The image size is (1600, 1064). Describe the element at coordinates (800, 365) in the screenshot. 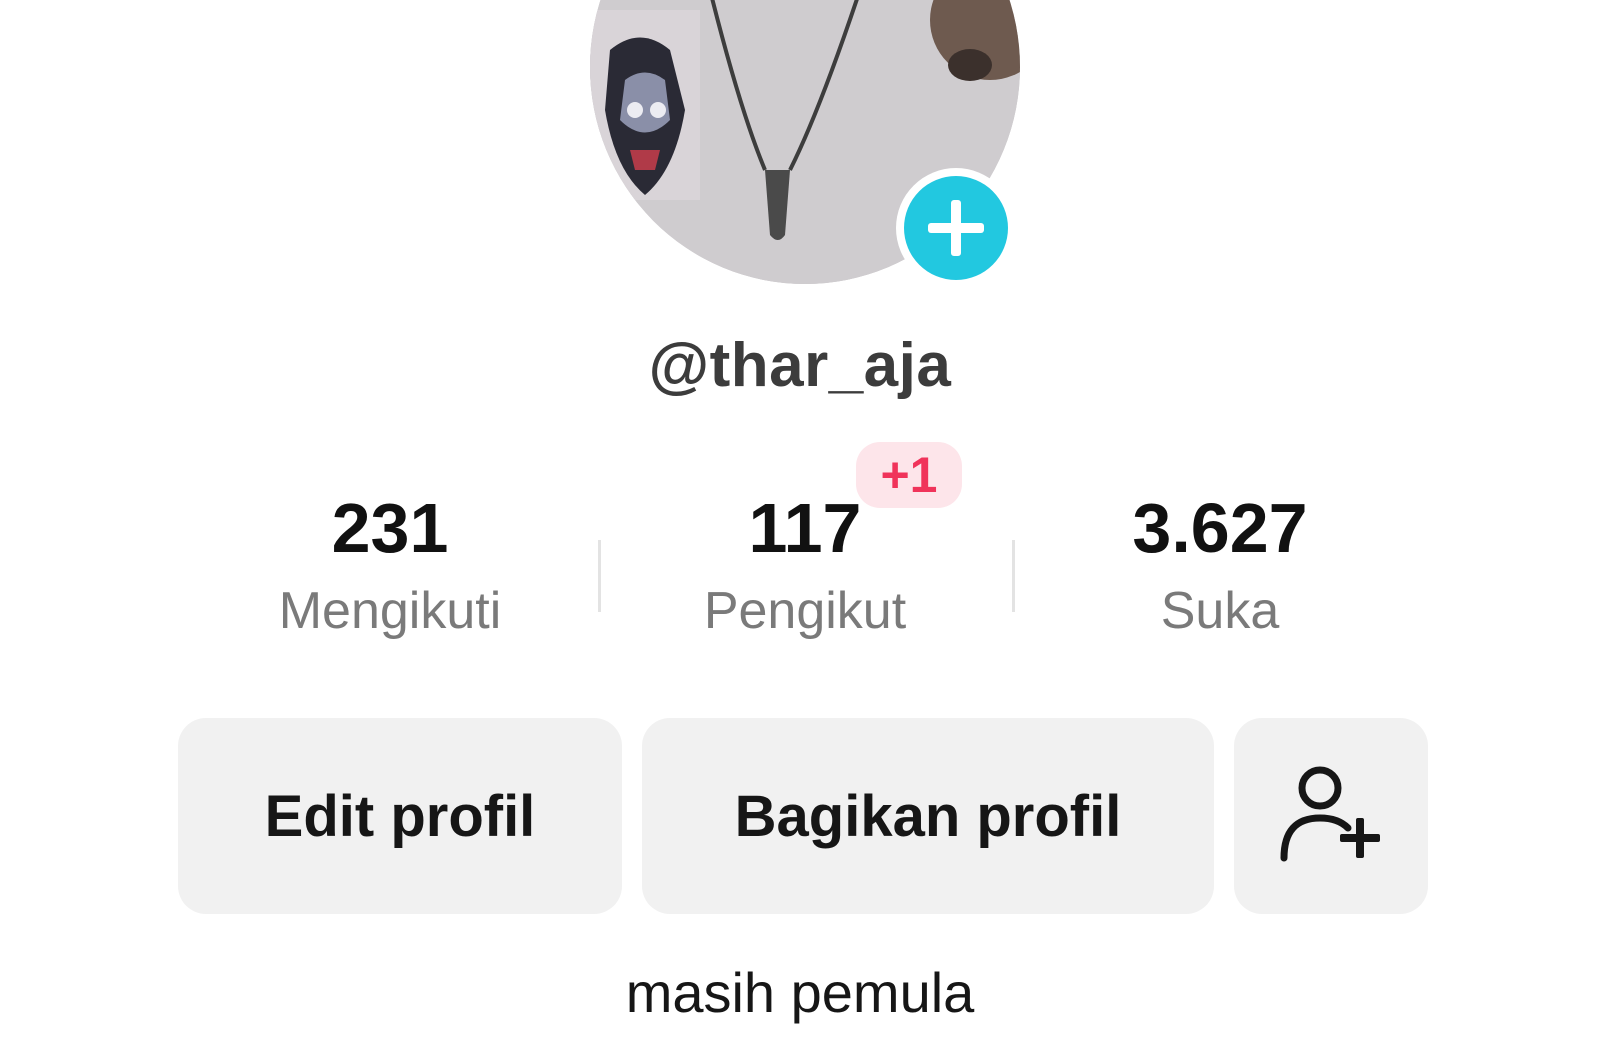

I see `username: @thar_aja` at that location.